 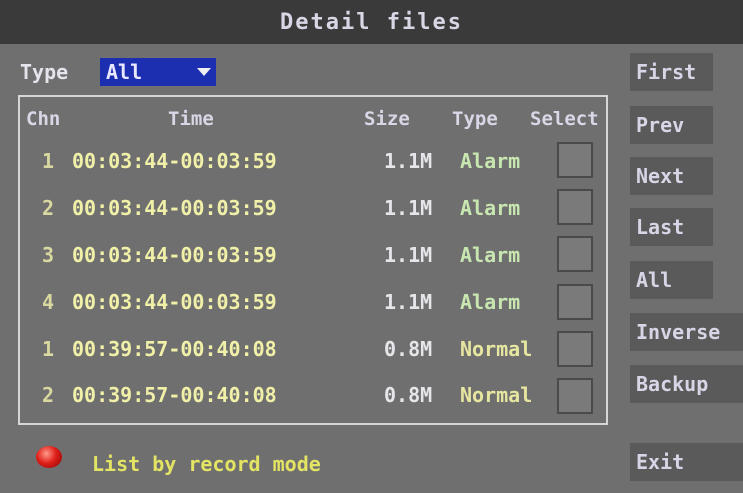 What do you see at coordinates (475, 119) in the screenshot?
I see `header-type: Type` at bounding box center [475, 119].